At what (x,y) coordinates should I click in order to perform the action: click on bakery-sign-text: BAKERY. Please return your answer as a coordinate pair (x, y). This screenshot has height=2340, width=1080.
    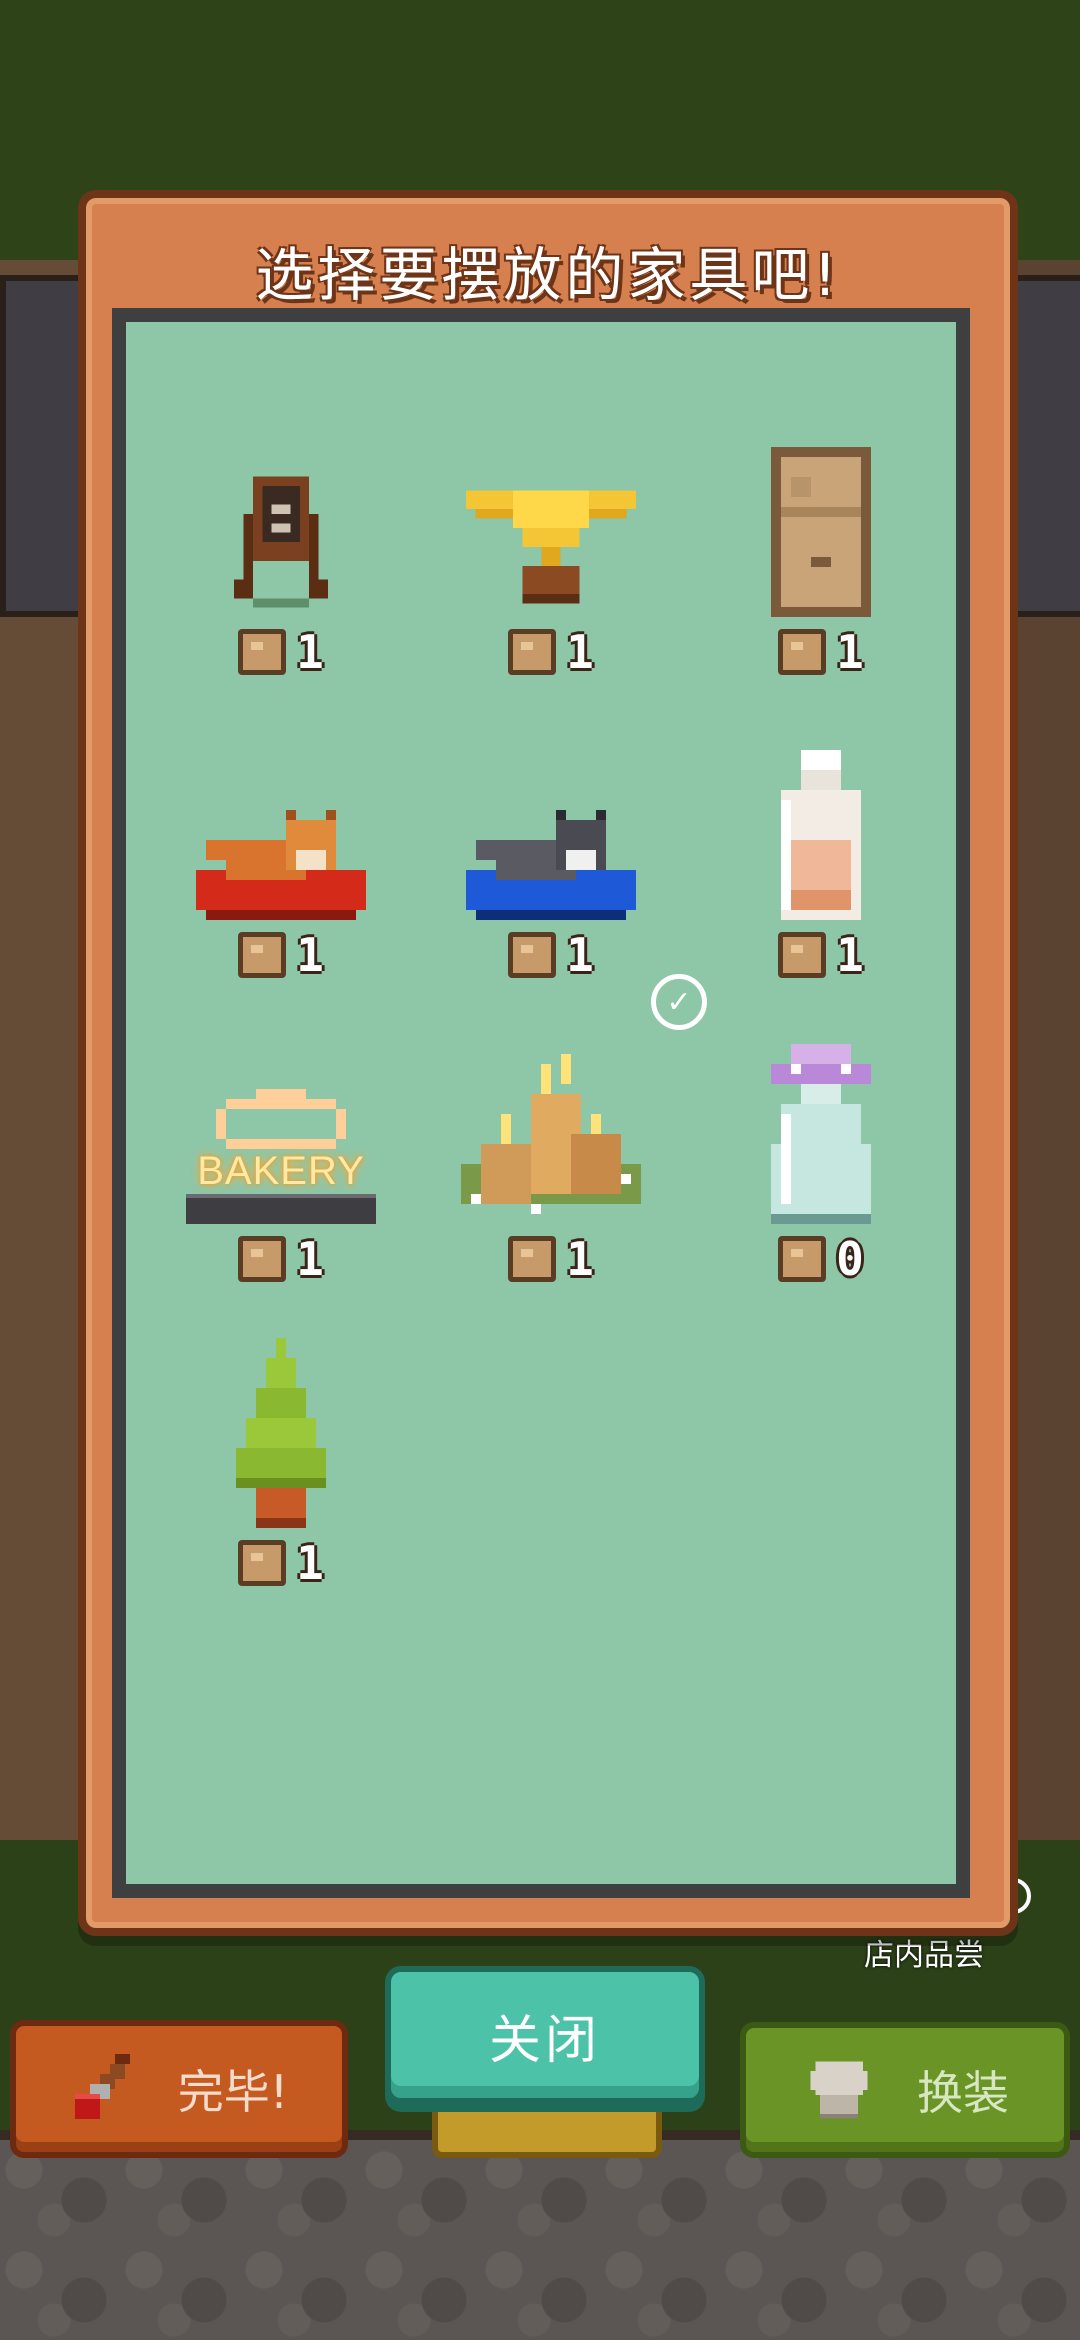
    Looking at the image, I should click on (281, 1171).